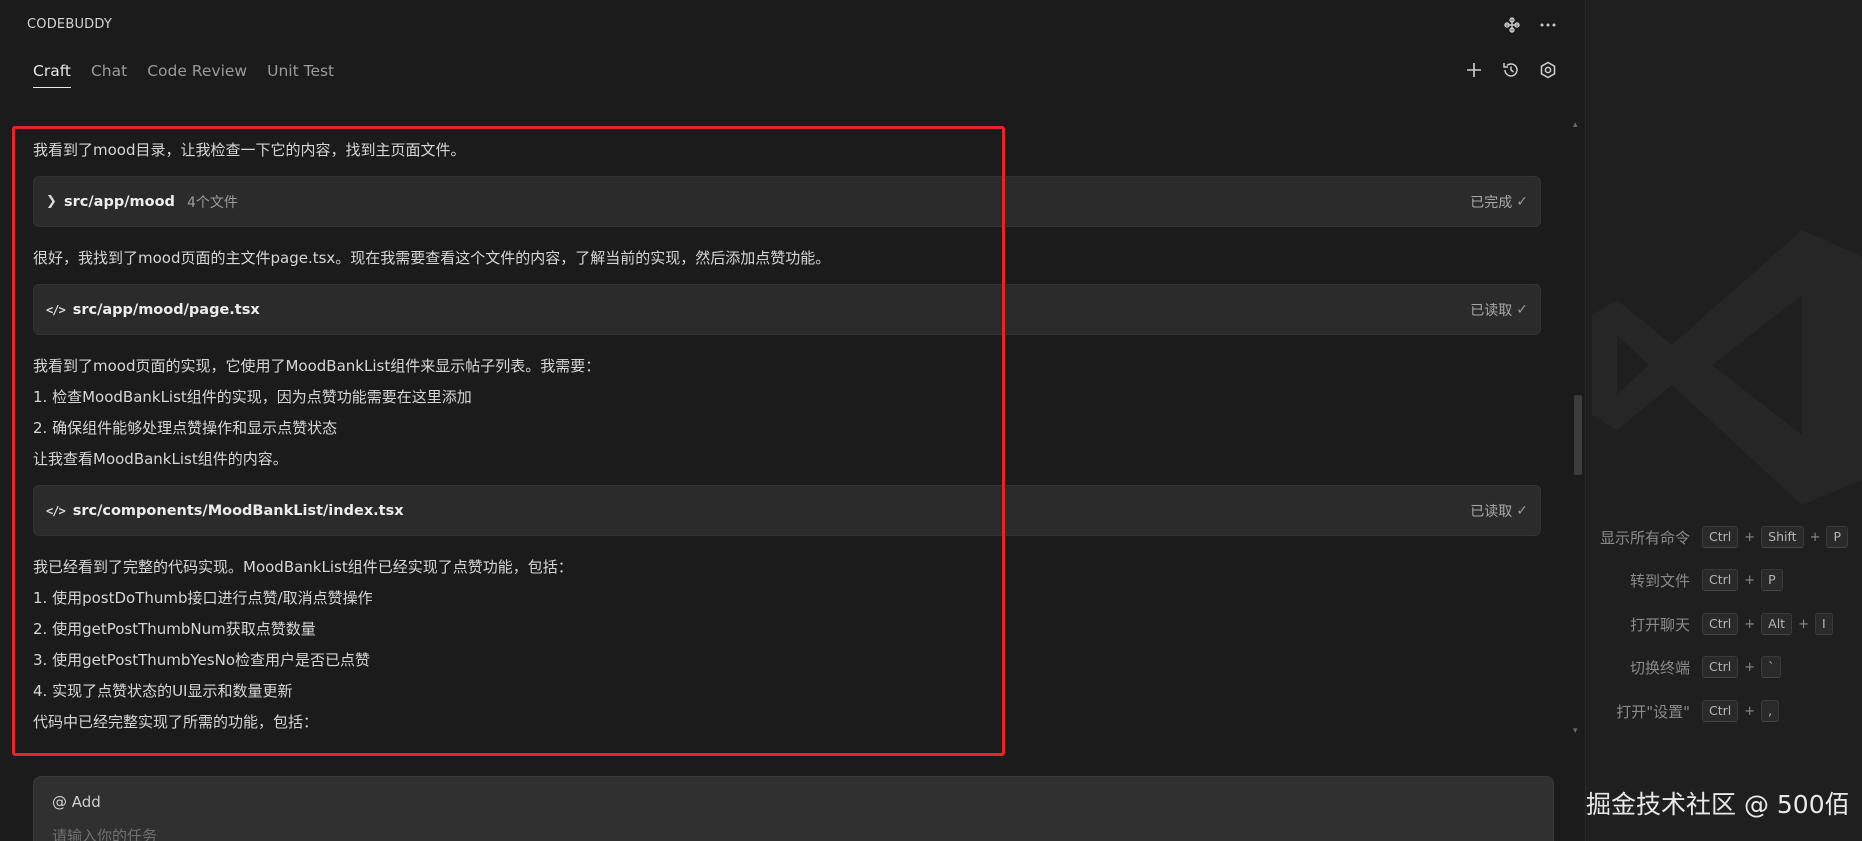 The width and height of the screenshot is (1862, 841). Describe the element at coordinates (70, 24) in the screenshot. I see `brand-title: CODEBUDDY` at that location.